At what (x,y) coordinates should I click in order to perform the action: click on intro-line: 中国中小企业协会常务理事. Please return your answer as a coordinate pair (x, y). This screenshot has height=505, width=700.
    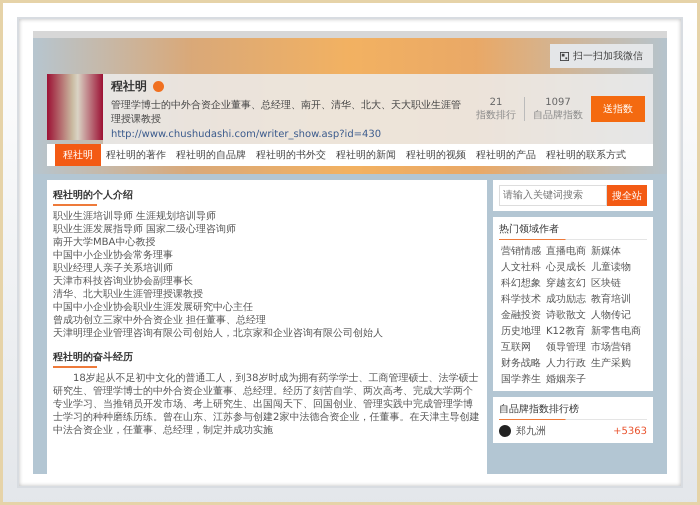
    Looking at the image, I should click on (113, 255).